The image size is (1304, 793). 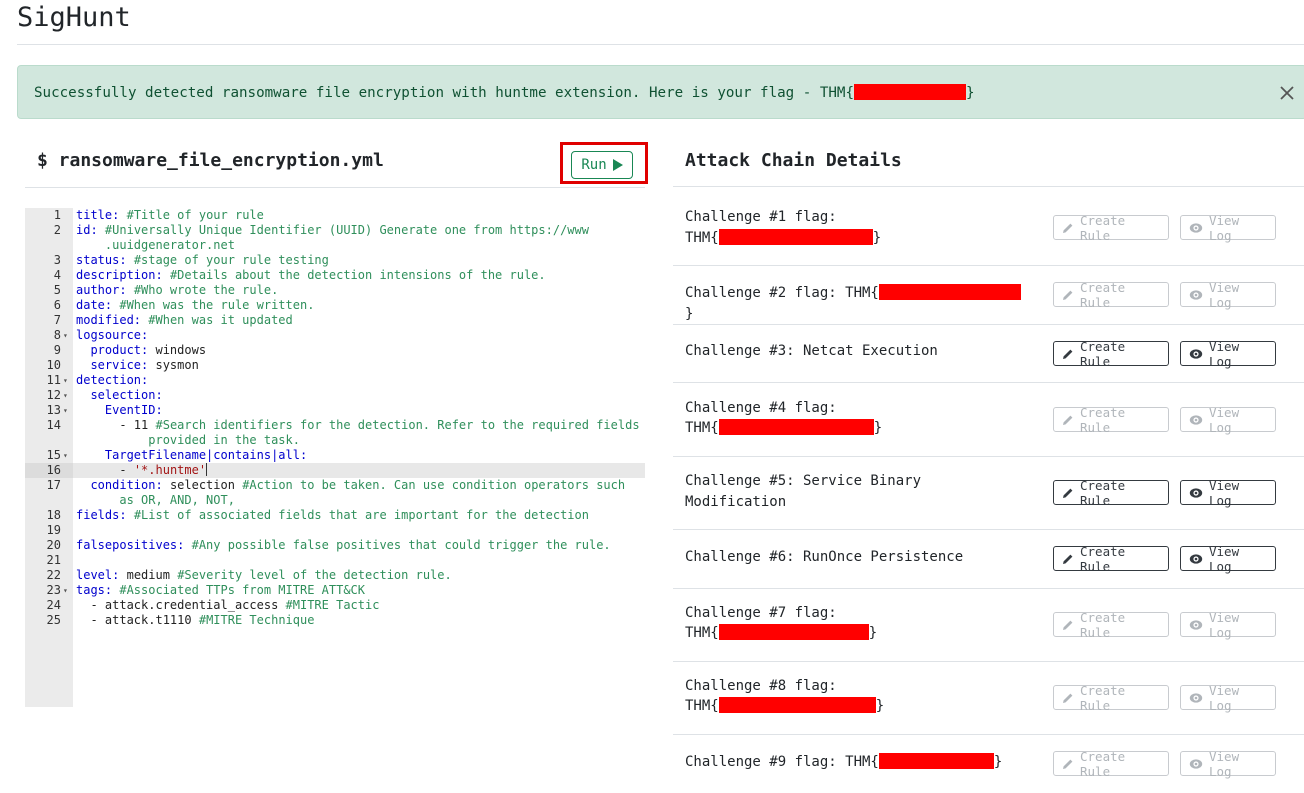 What do you see at coordinates (53, 380) in the screenshot?
I see `line-number: 11` at bounding box center [53, 380].